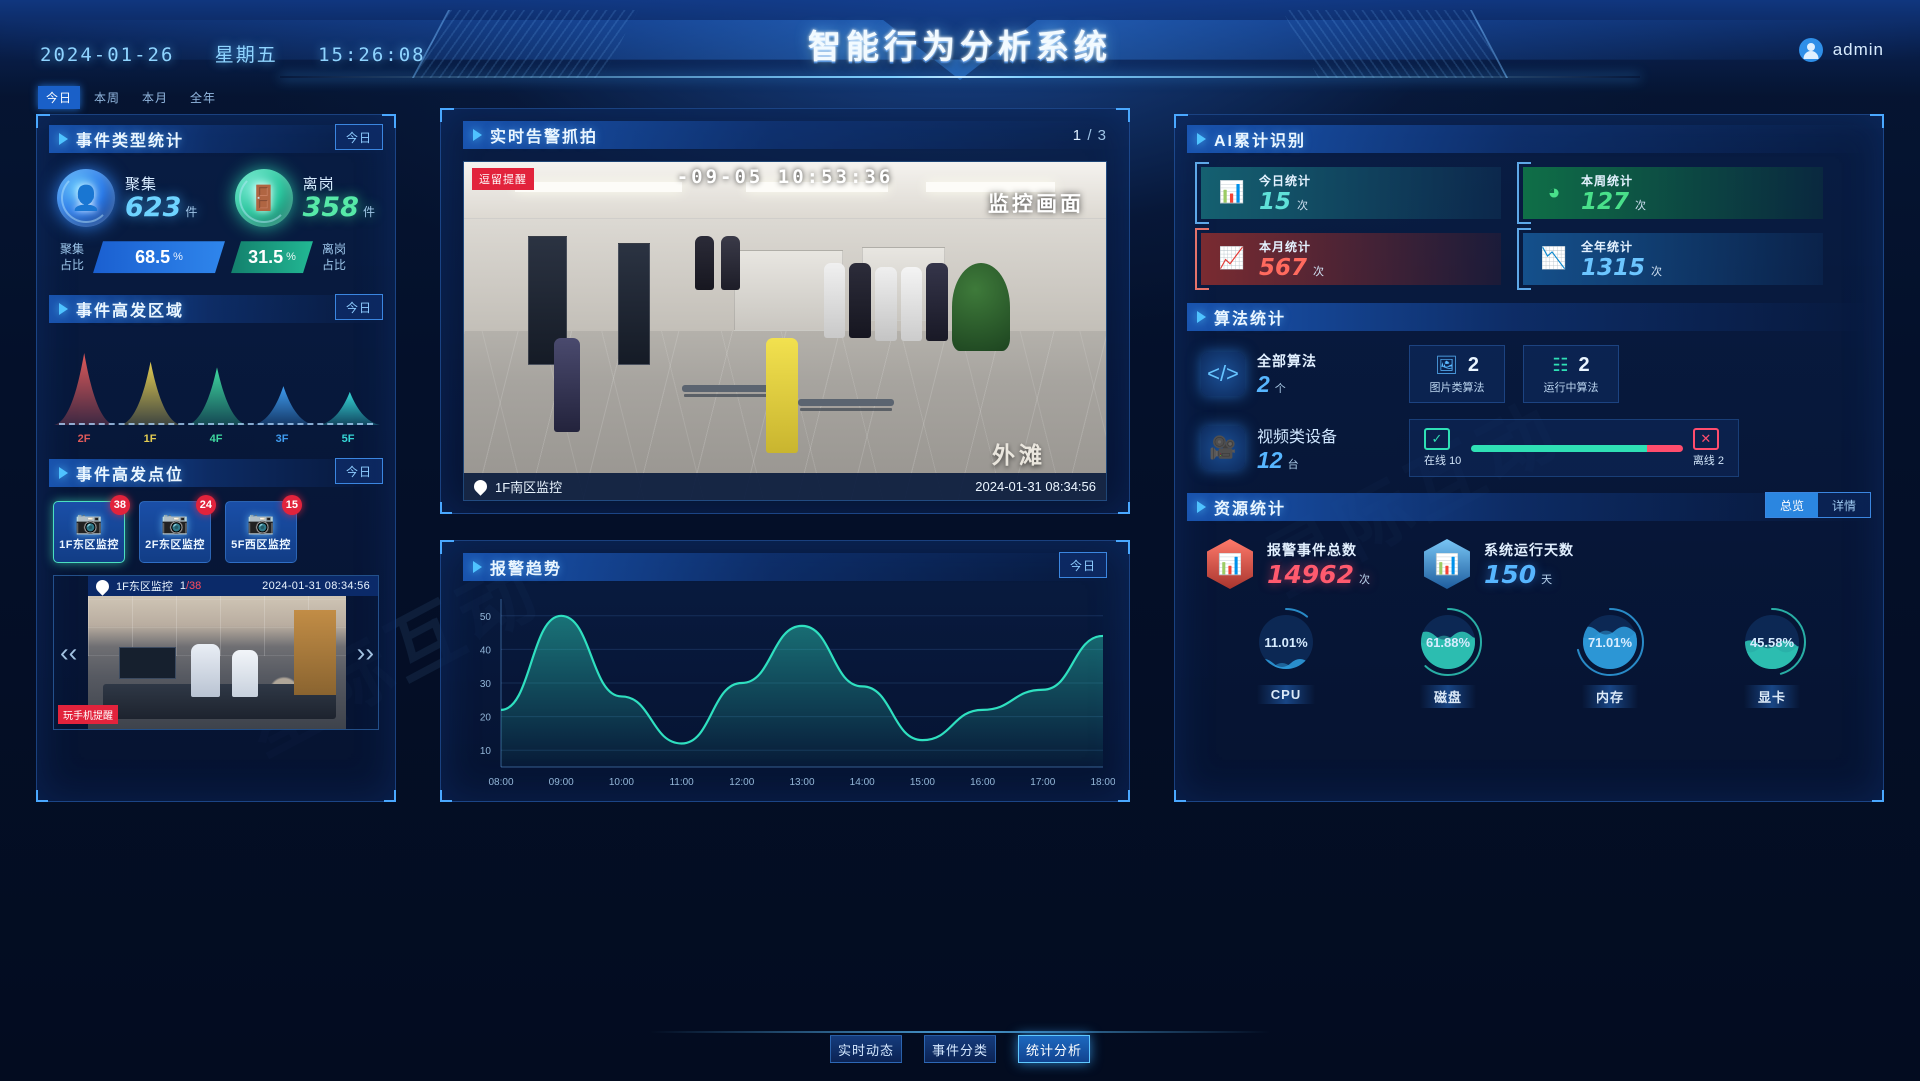 This screenshot has height=1081, width=1920. What do you see at coordinates (1670, 193) in the screenshot?
I see `ai-card-week: ◕ 本周统计 127 次` at bounding box center [1670, 193].